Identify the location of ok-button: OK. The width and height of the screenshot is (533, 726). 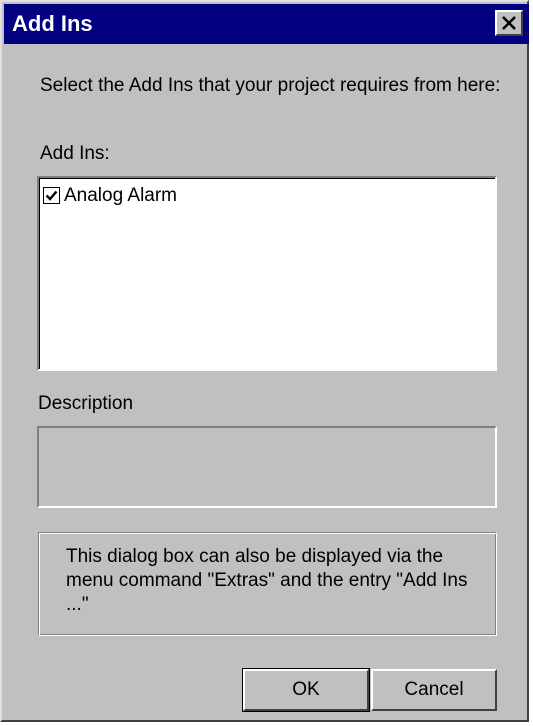
(306, 690).